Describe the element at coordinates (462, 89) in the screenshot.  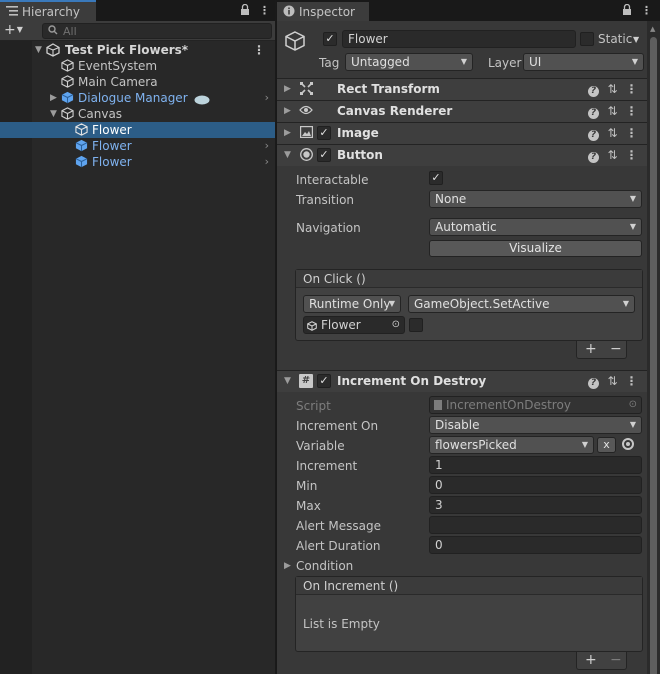
I see `component-rect-transform: ▶ Rect Transform ? ⇅ ⋮` at that location.